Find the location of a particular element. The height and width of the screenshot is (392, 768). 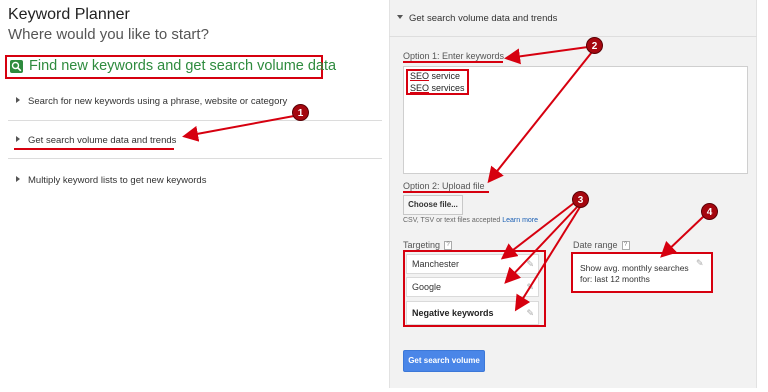

file-note-text: CSV, TSV or text files accepted is located at coordinates (452, 220).